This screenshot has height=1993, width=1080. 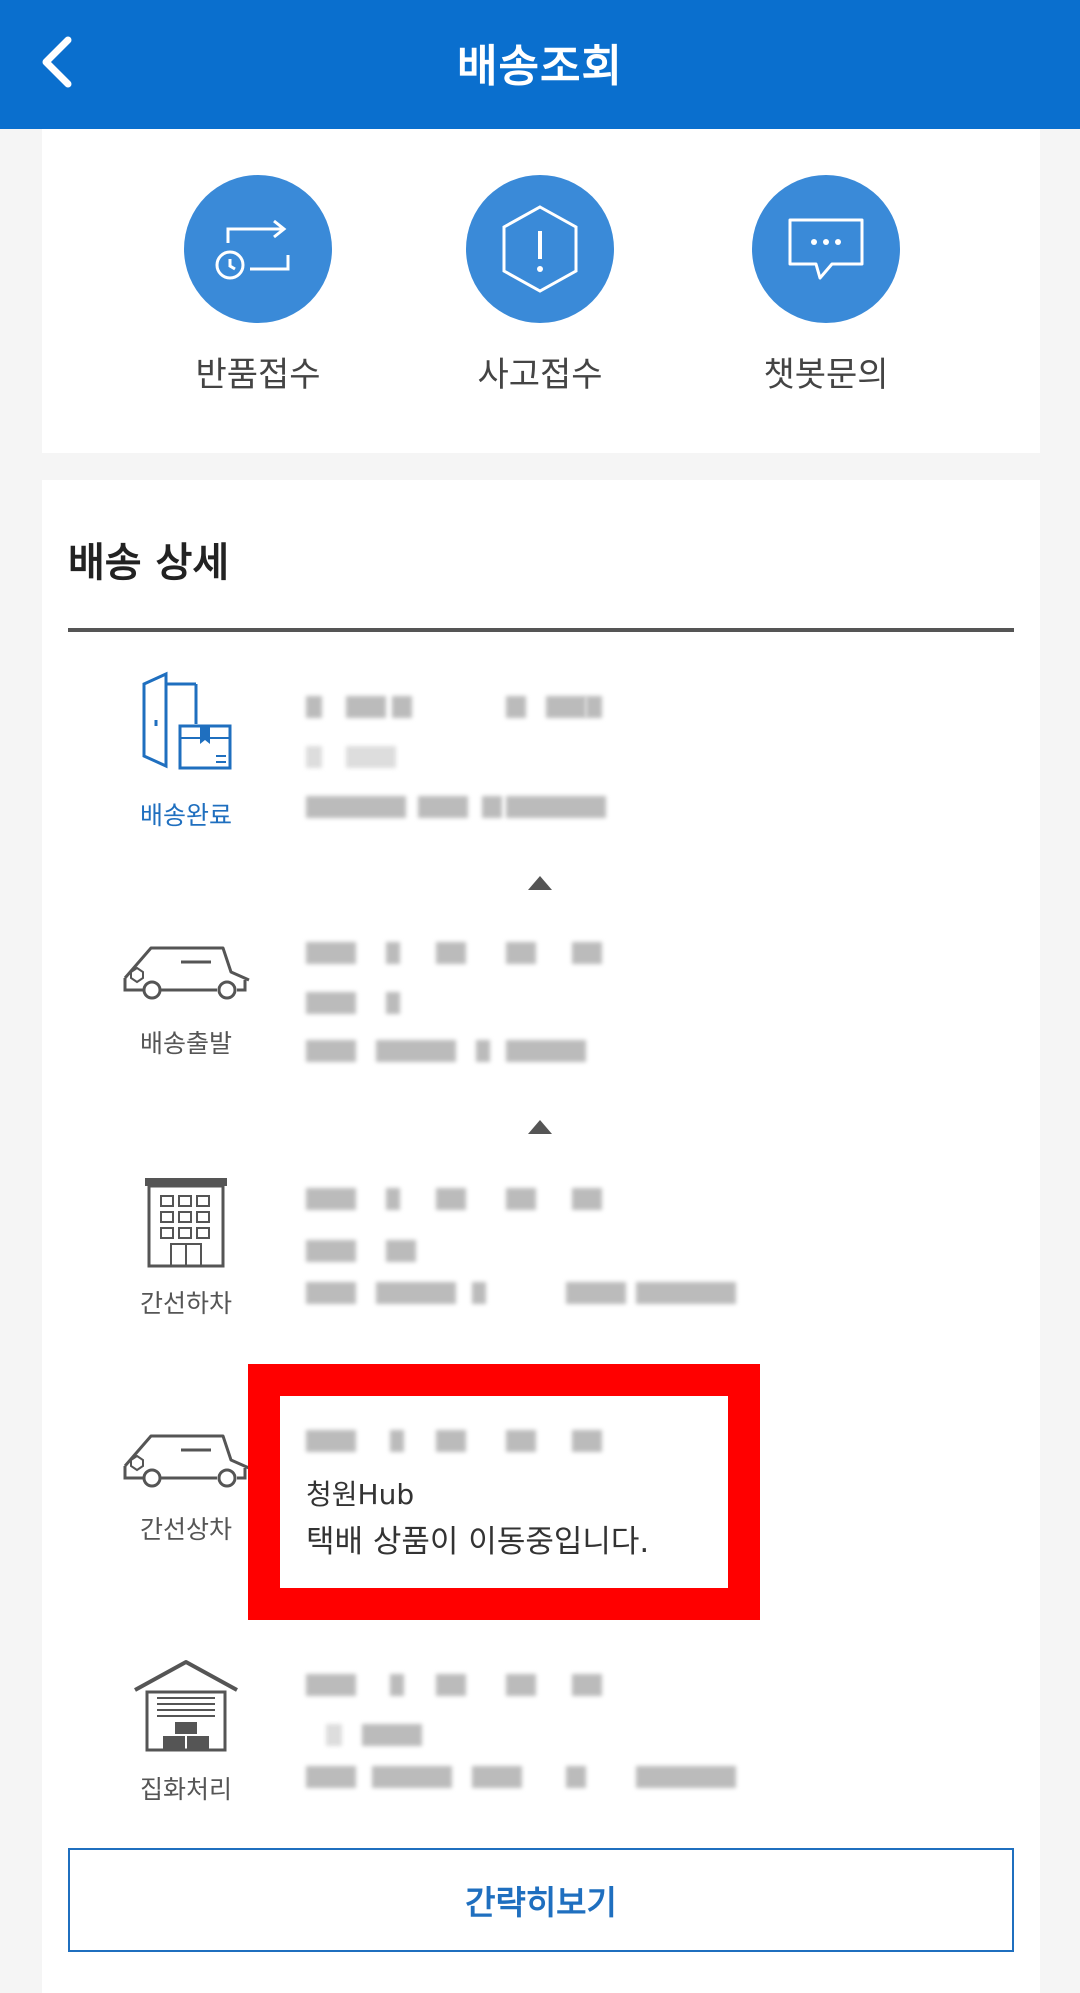 I want to click on divider, so click(x=541, y=630).